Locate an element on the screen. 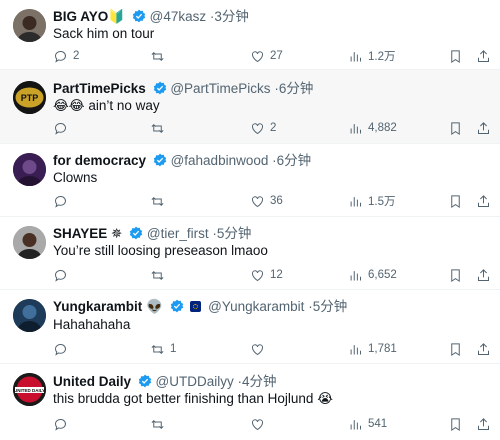 This screenshot has width=500, height=440. views-button: 1.5万 is located at coordinates (372, 201).